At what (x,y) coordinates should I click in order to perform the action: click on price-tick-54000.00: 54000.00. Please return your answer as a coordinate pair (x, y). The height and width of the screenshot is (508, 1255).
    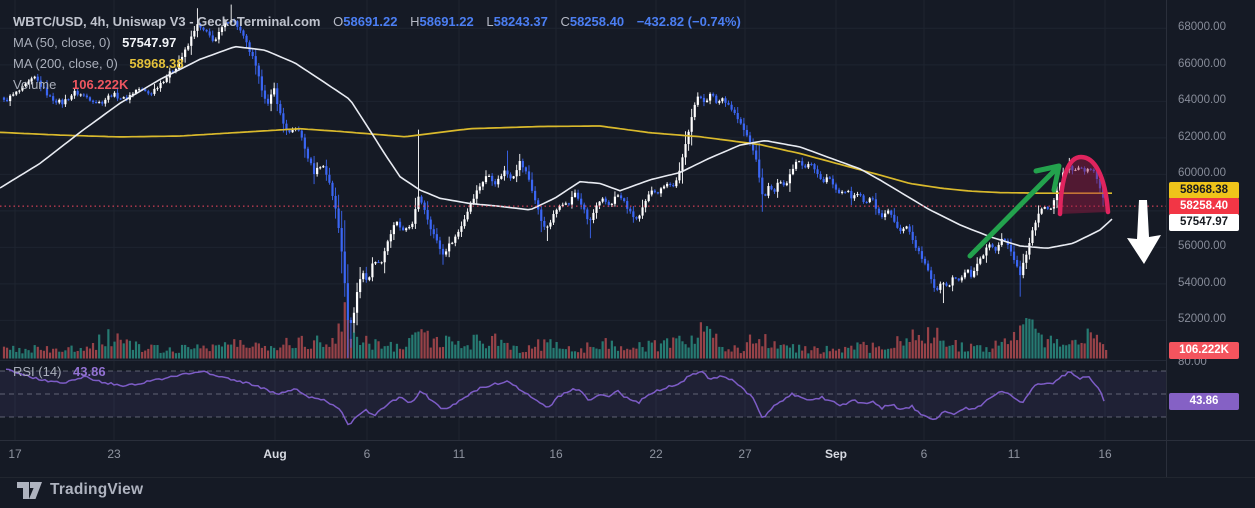
    Looking at the image, I should click on (1202, 282).